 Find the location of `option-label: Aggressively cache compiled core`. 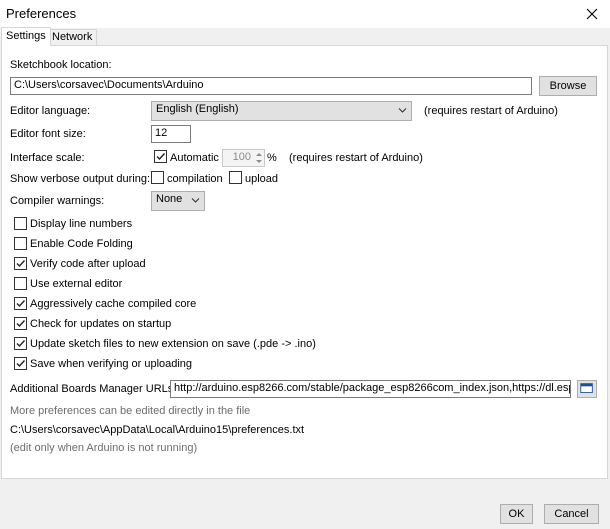

option-label: Aggressively cache compiled core is located at coordinates (113, 304).